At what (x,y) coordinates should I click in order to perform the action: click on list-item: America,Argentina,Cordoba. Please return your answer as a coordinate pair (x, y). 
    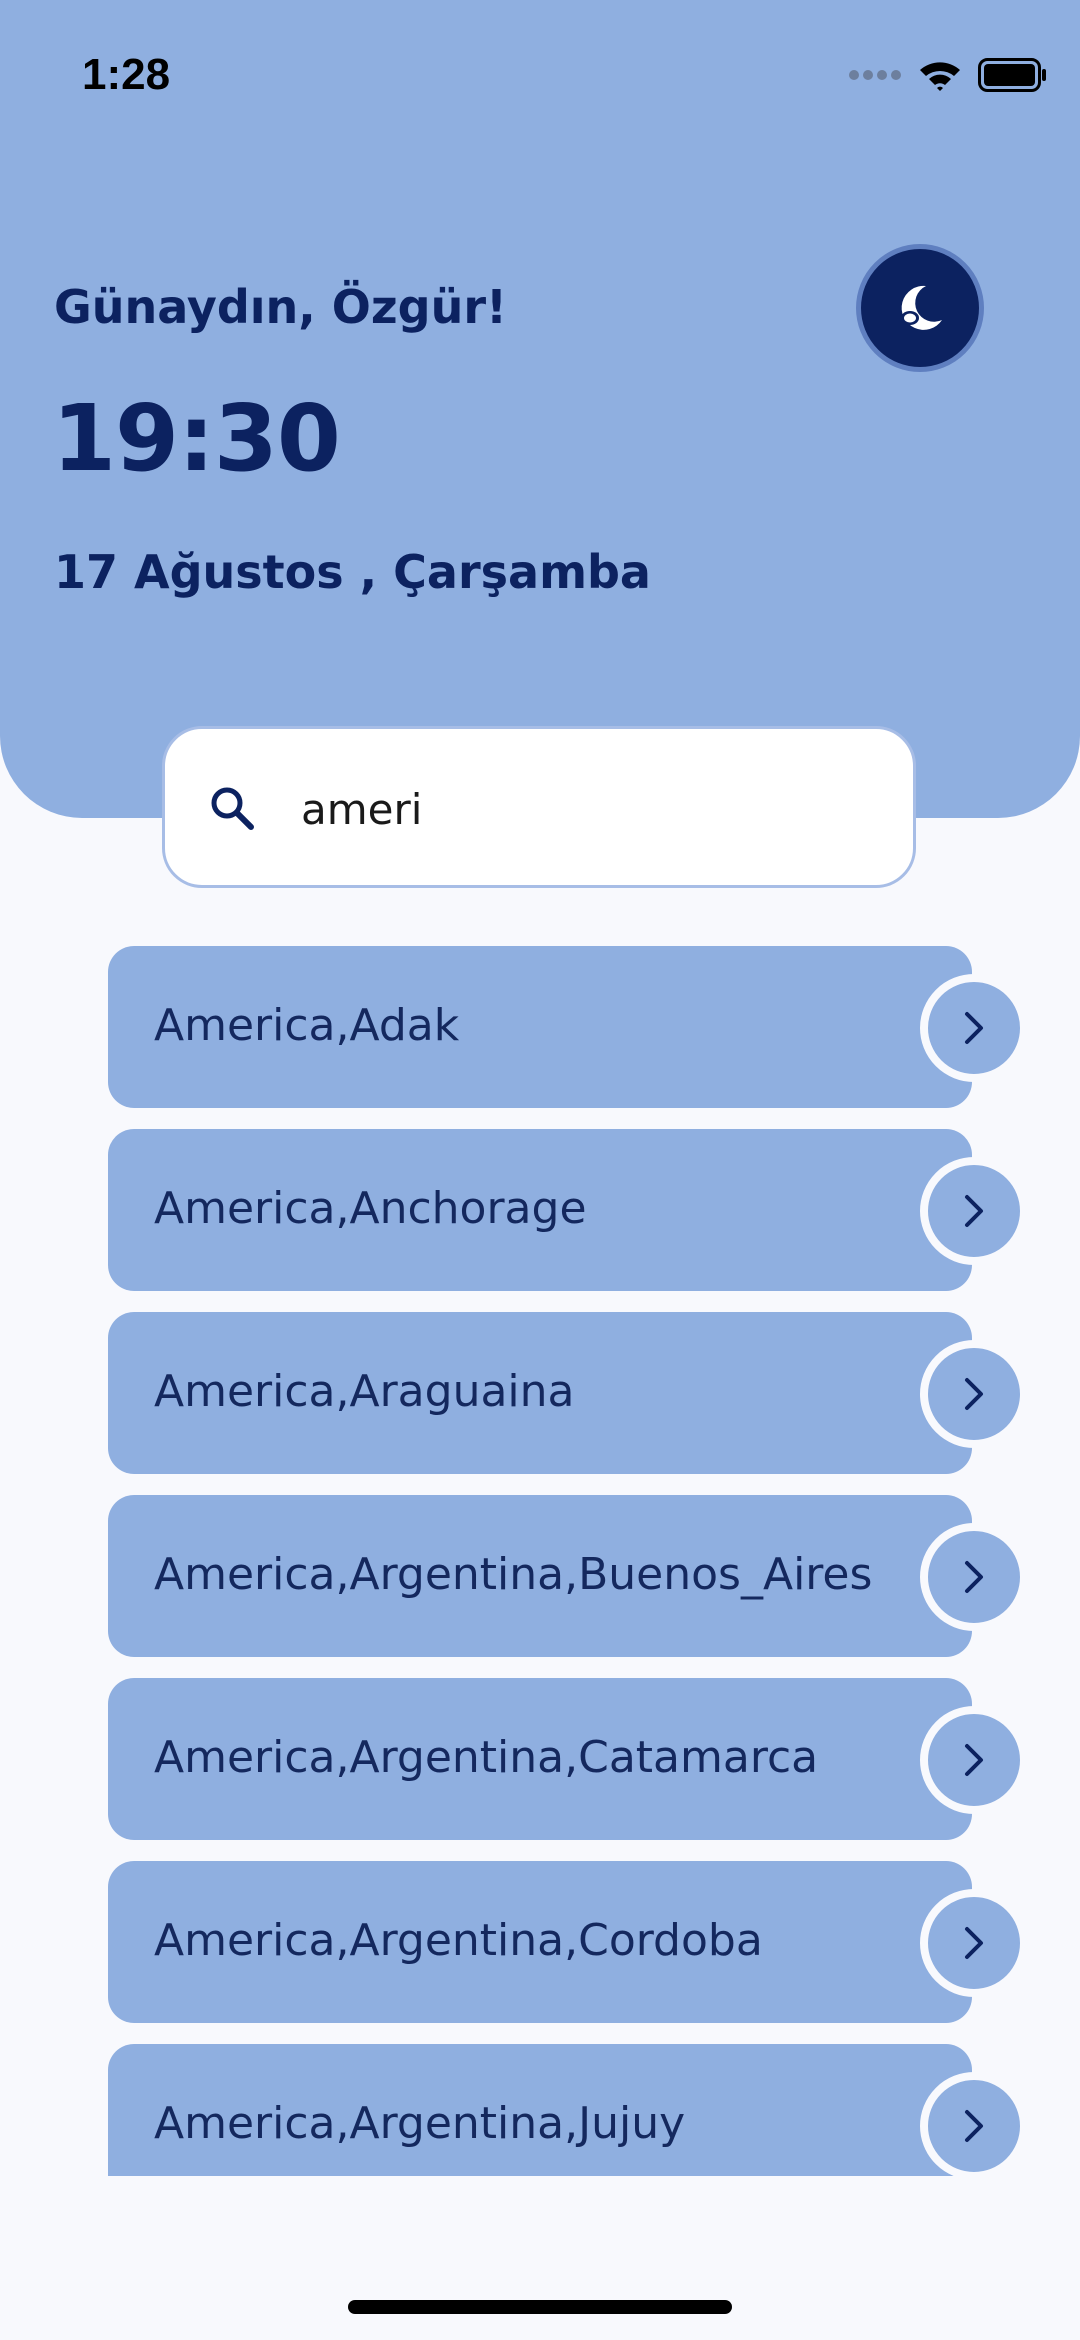
    Looking at the image, I should click on (568, 1942).